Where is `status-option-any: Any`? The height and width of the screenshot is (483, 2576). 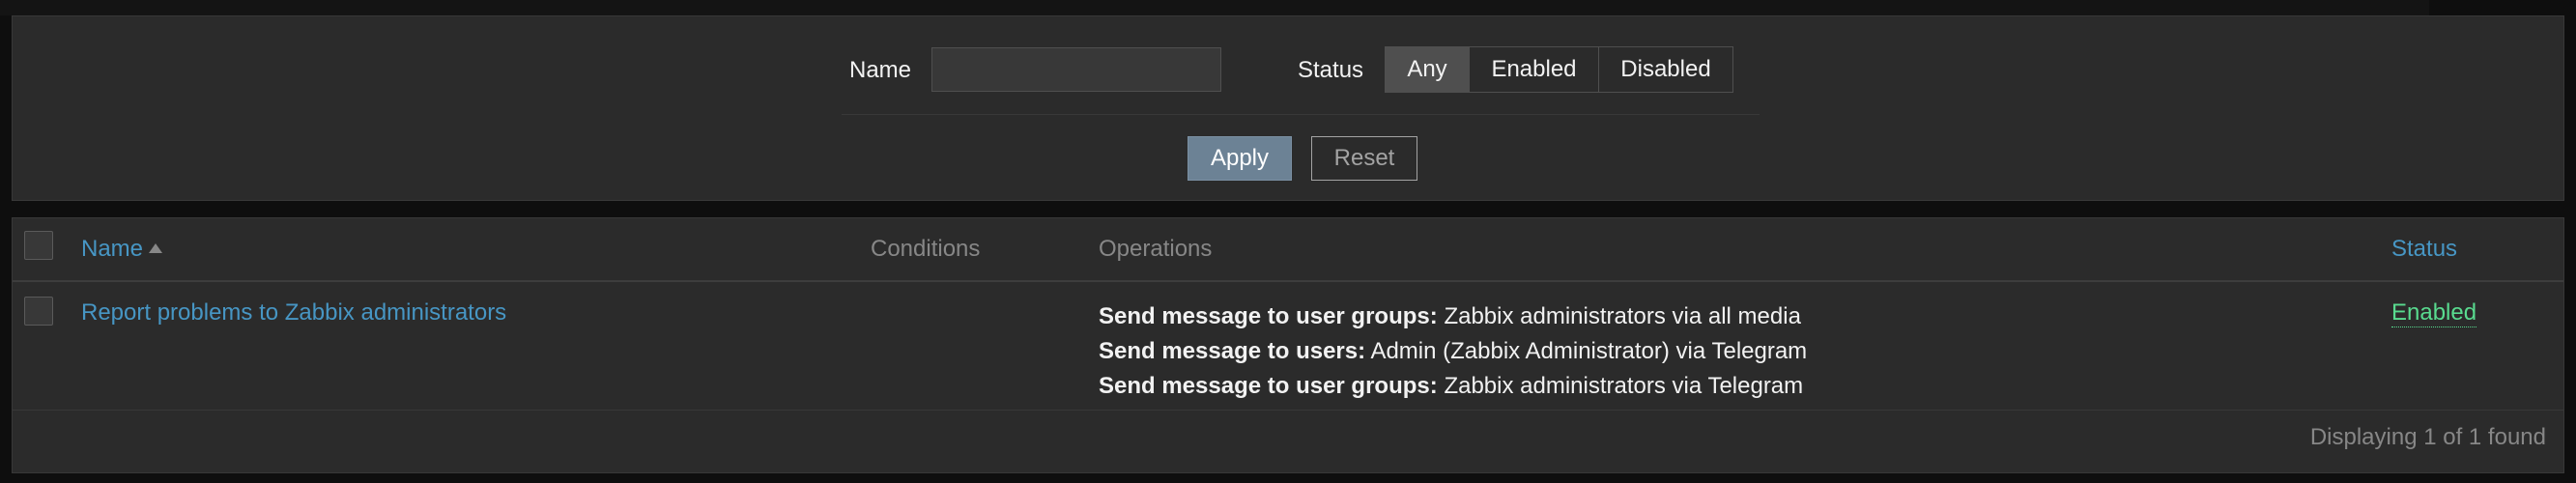
status-option-any: Any is located at coordinates (1428, 69).